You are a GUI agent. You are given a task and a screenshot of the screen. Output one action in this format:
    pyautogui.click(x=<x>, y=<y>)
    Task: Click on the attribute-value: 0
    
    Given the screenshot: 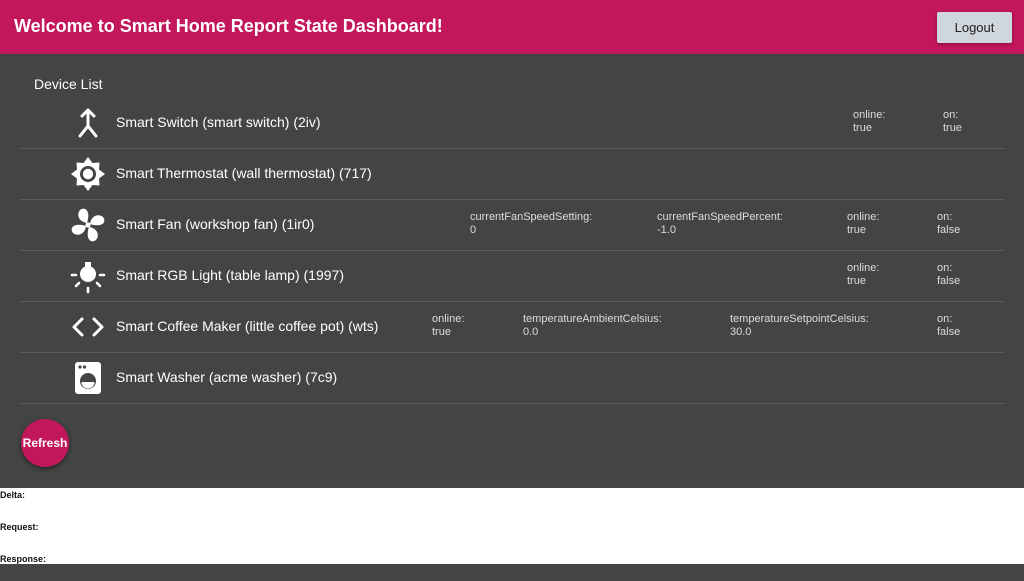 What is the action you would take?
    pyautogui.click(x=473, y=230)
    